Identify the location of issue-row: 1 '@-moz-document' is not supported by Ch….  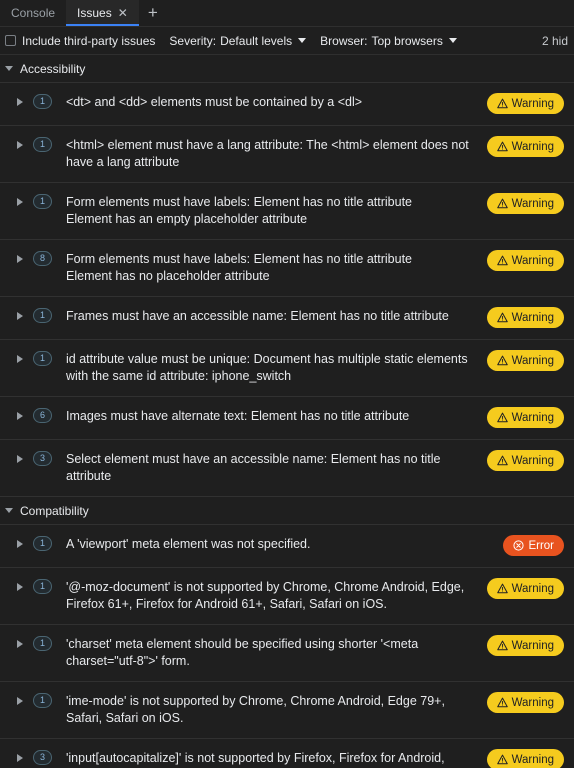
(287, 596).